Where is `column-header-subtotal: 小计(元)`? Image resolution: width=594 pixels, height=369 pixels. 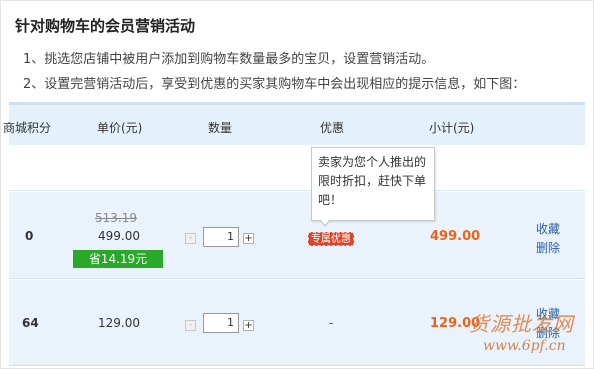
column-header-subtotal: 小计(元) is located at coordinates (452, 128).